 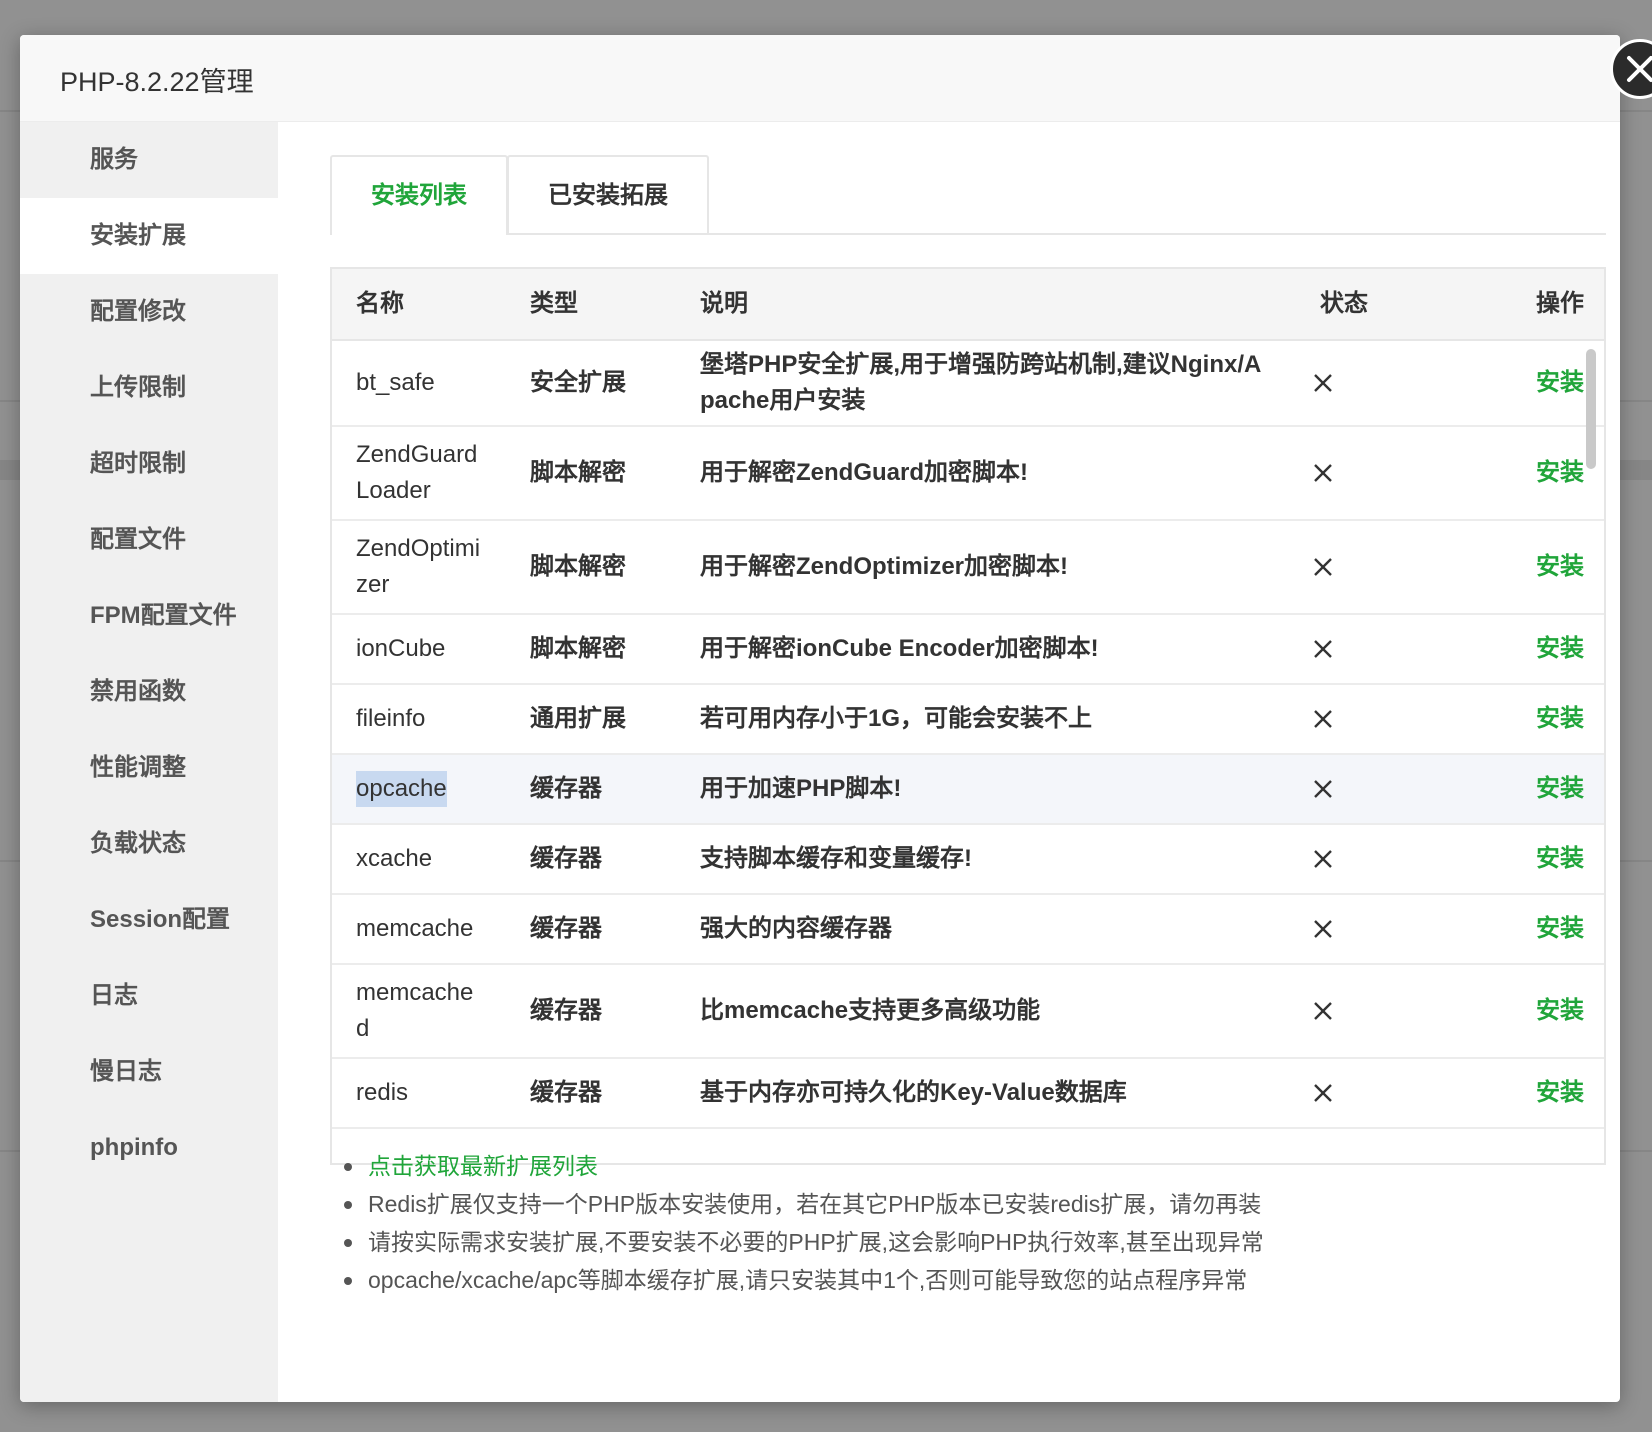 I want to click on extension-name: xcache, so click(x=394, y=858).